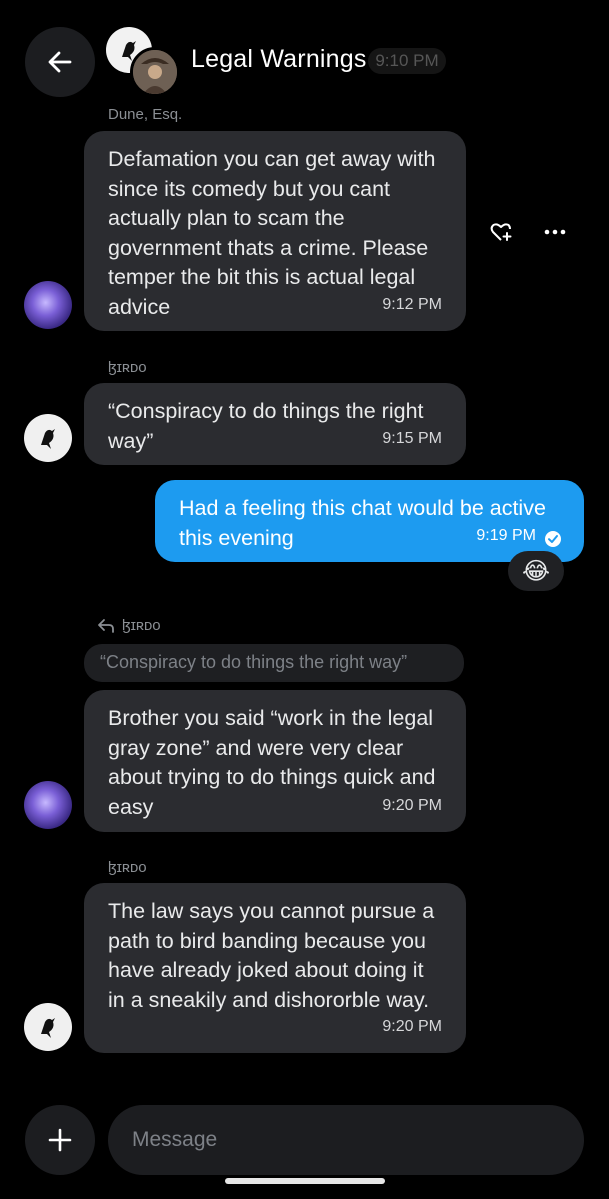 Image resolution: width=609 pixels, height=1199 pixels. I want to click on more-options-button, so click(555, 232).